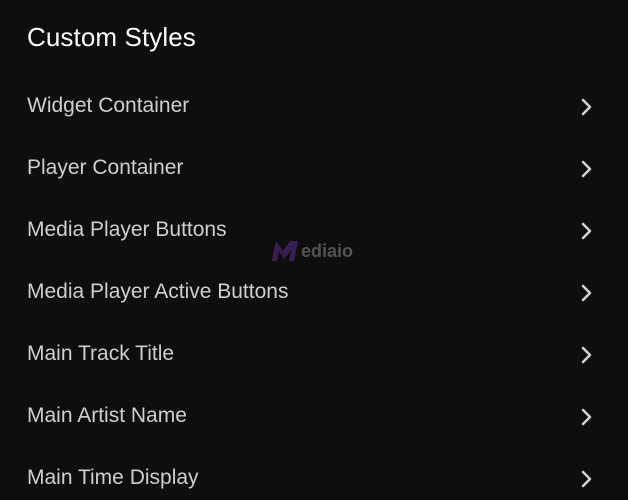 This screenshot has width=628, height=500. Describe the element at coordinates (101, 353) in the screenshot. I see `list-item-label: Main Track Title` at that location.